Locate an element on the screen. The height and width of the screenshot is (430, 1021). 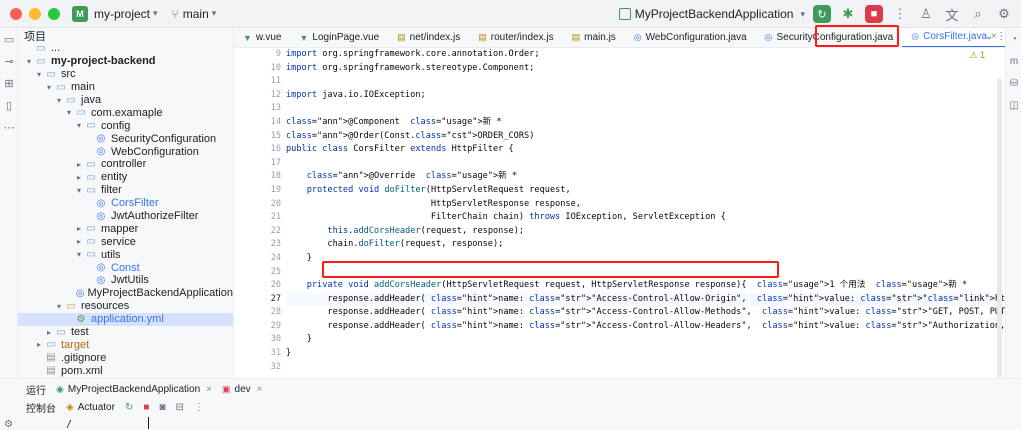
tree-item: ▾ ▭ resources is located at coordinates (125, 306).